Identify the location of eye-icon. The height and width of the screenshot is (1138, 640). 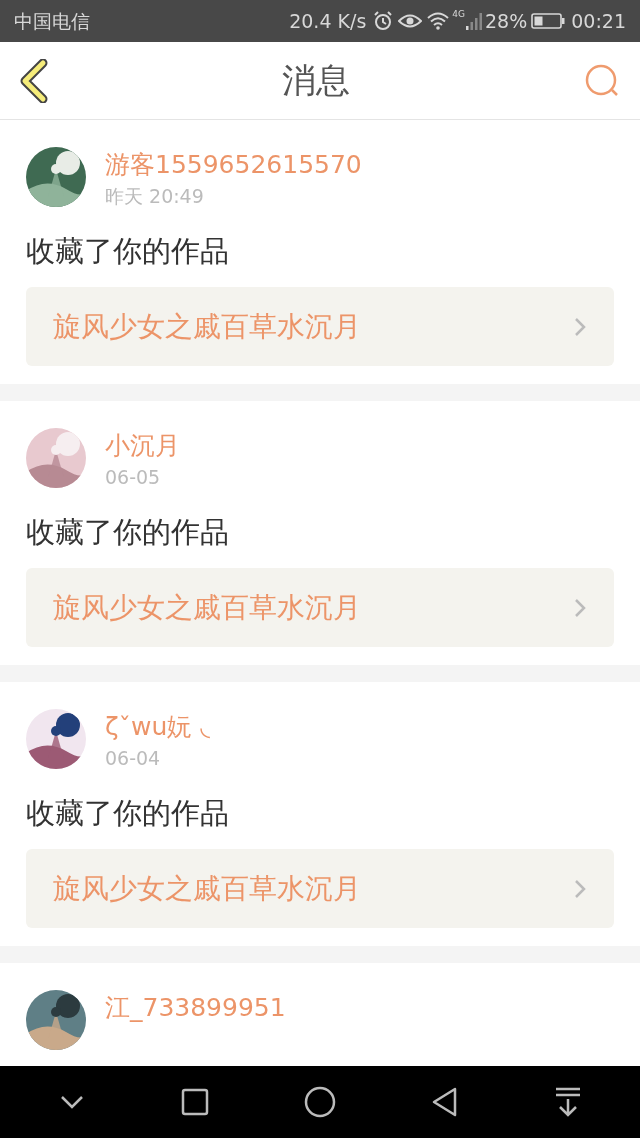
(410, 21).